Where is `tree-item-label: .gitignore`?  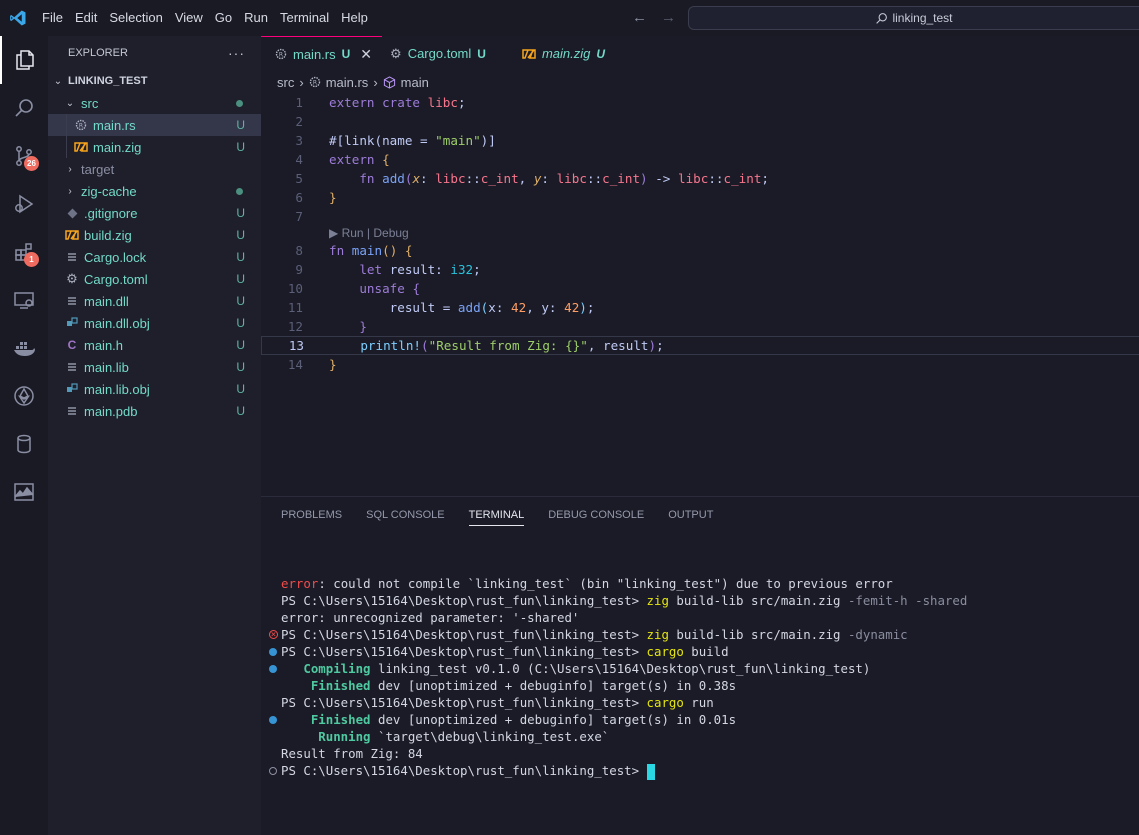
tree-item-label: .gitignore is located at coordinates (111, 213).